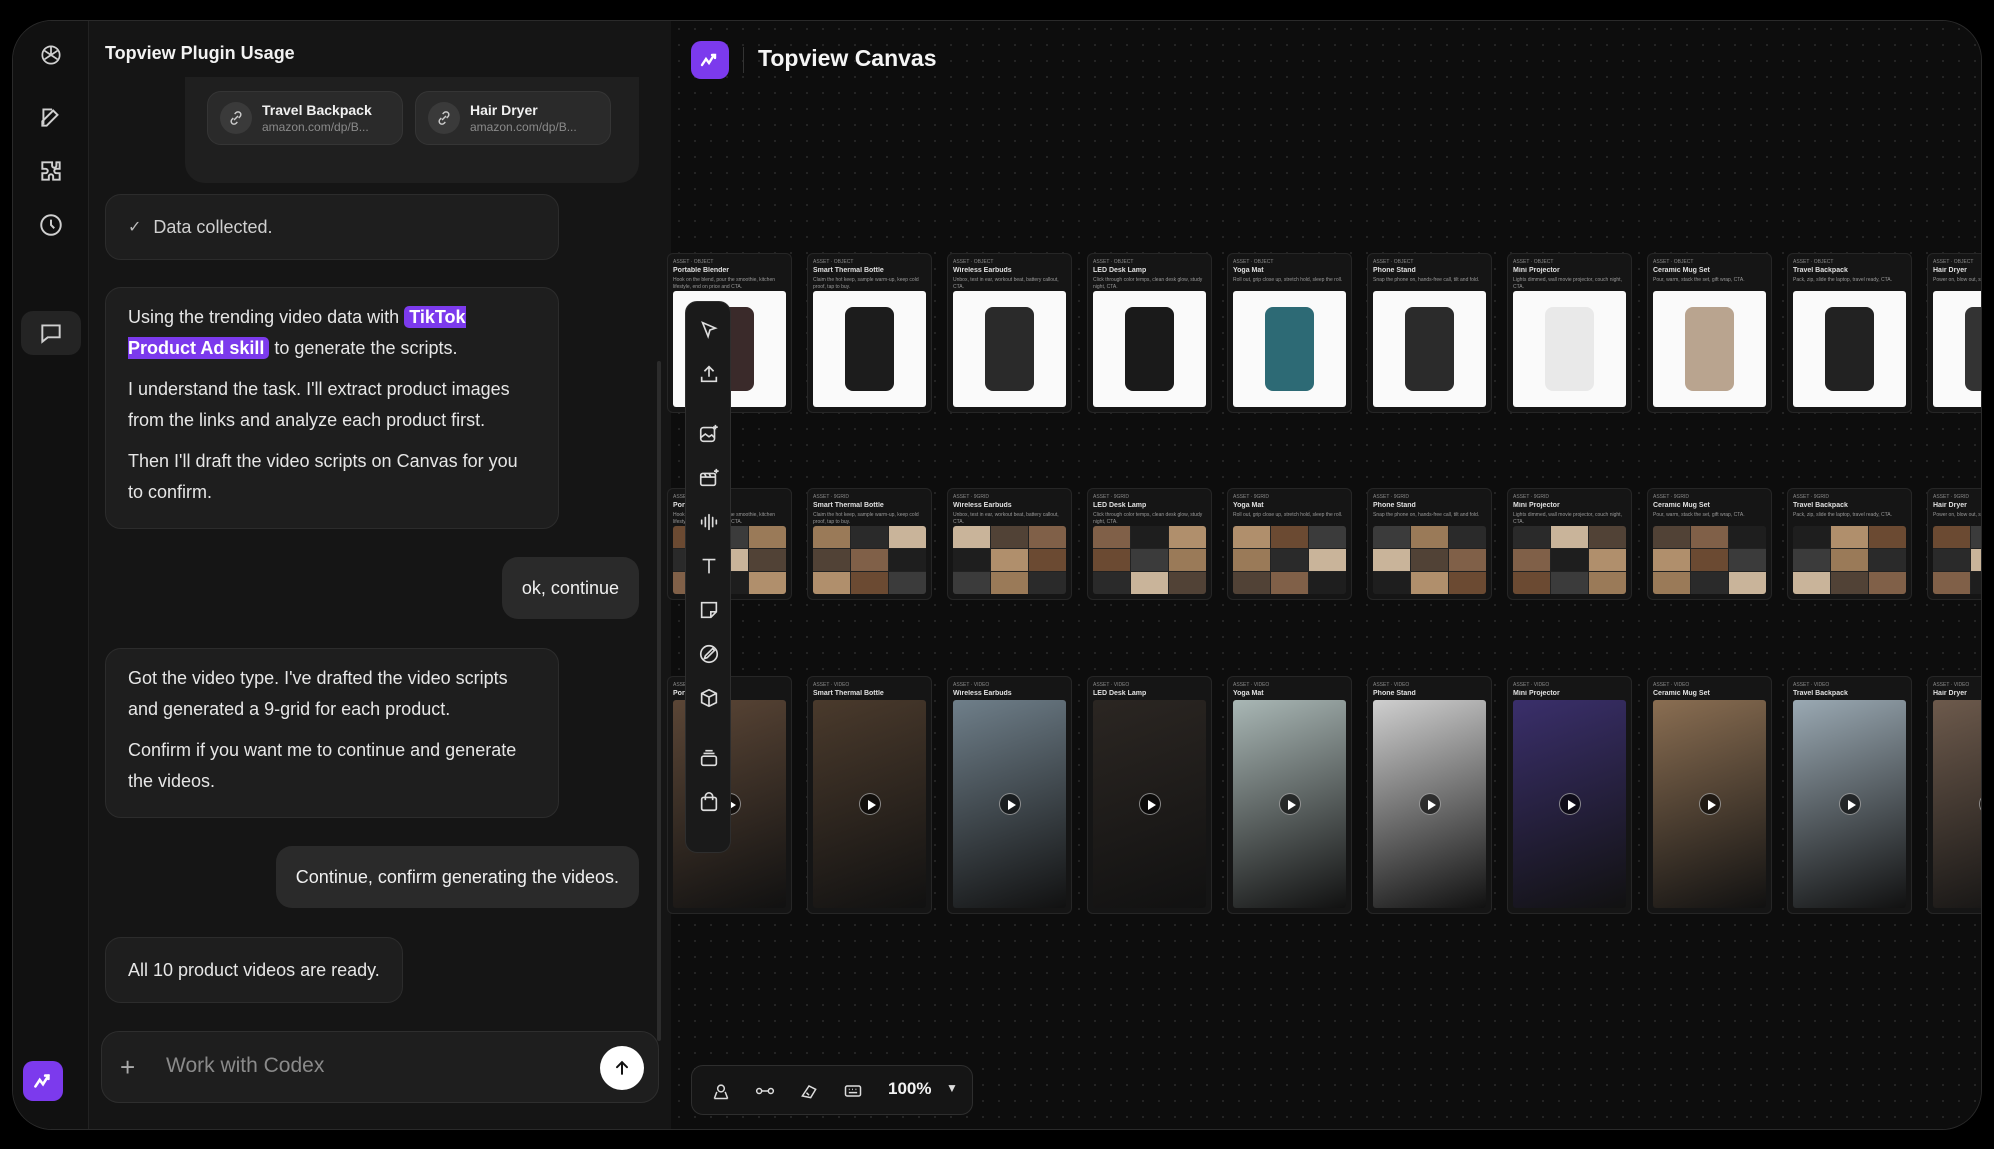 Image resolution: width=1994 pixels, height=1149 pixels. I want to click on card-tag: ASSET · 9GRID, so click(1009, 498).